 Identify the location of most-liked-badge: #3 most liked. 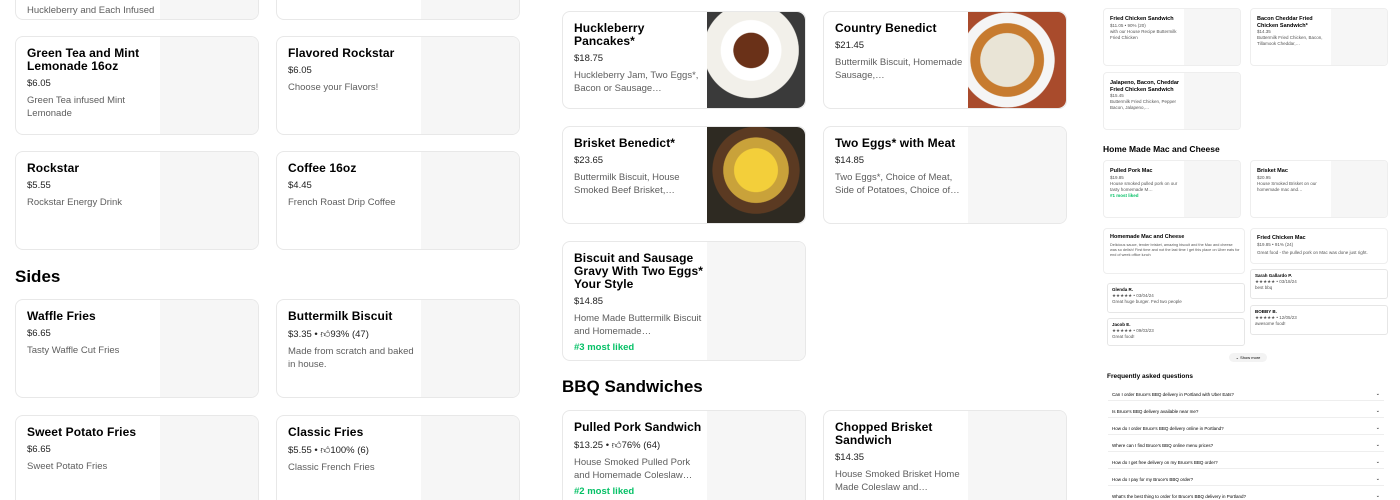
(604, 347).